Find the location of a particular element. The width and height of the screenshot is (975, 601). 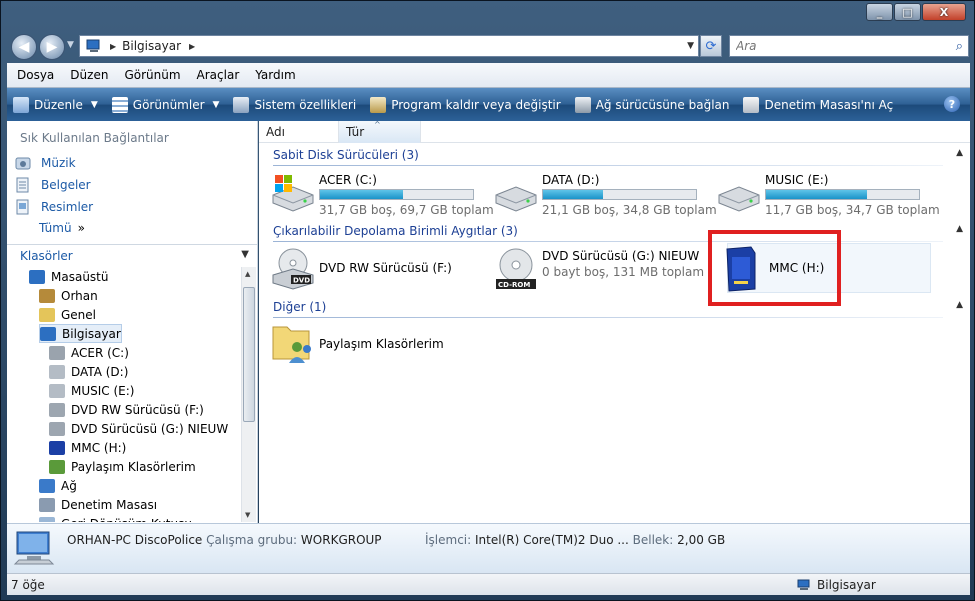

search-box: ⌕ is located at coordinates (849, 46).